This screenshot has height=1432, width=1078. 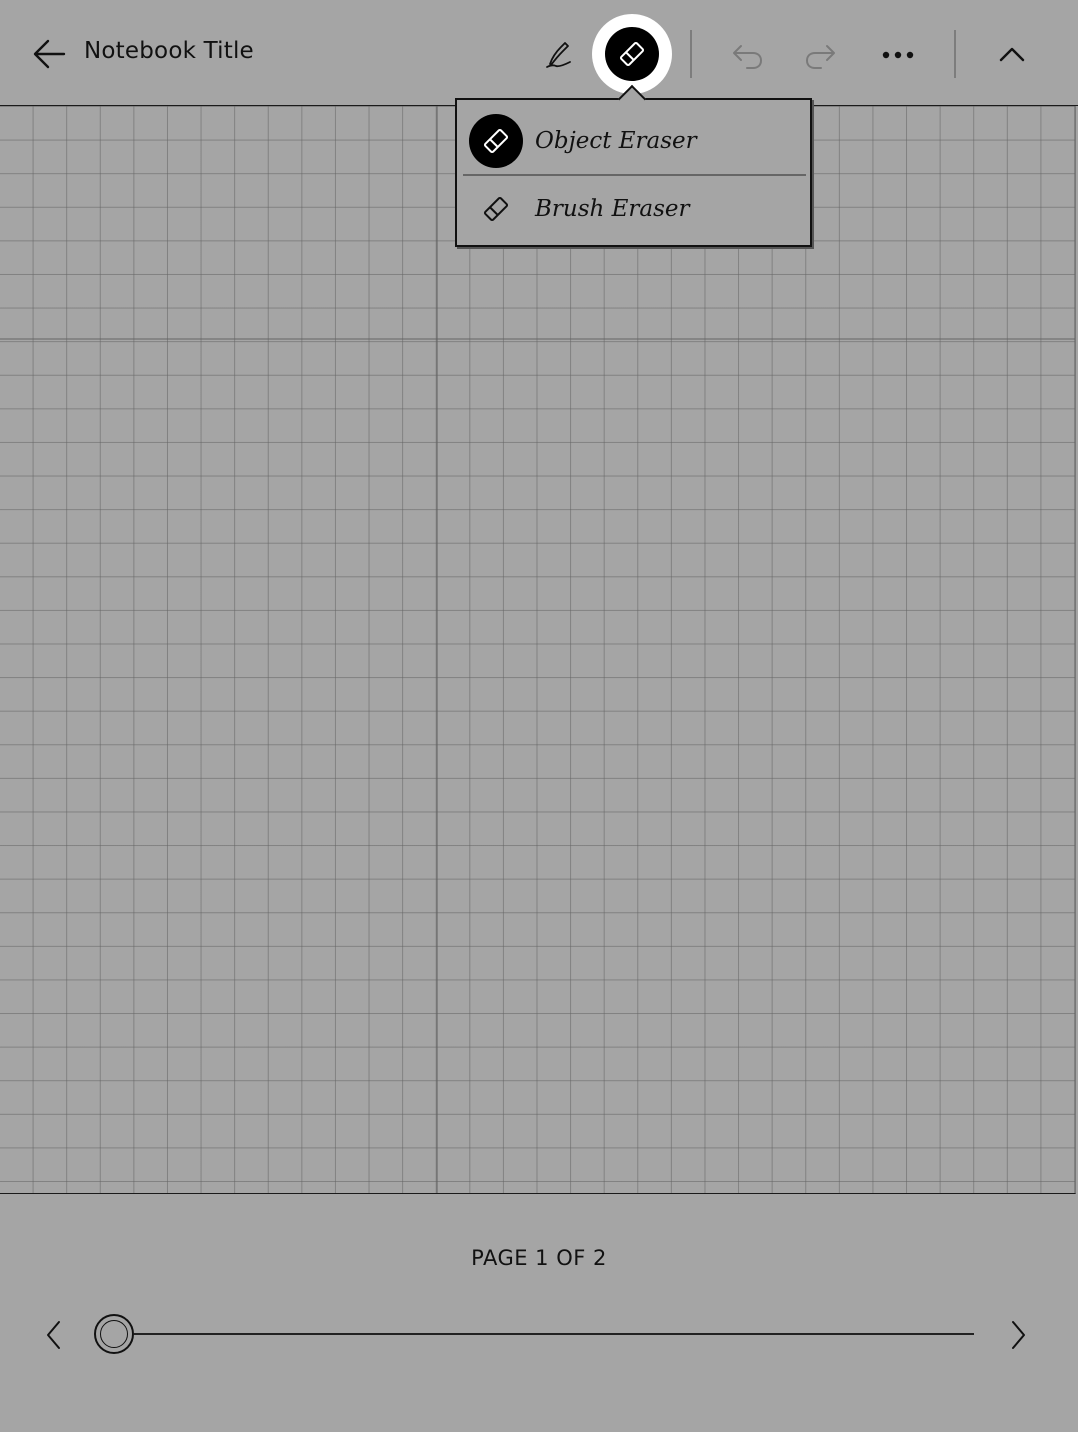 I want to click on eraser-tool-selected-indicator, so click(x=632, y=54).